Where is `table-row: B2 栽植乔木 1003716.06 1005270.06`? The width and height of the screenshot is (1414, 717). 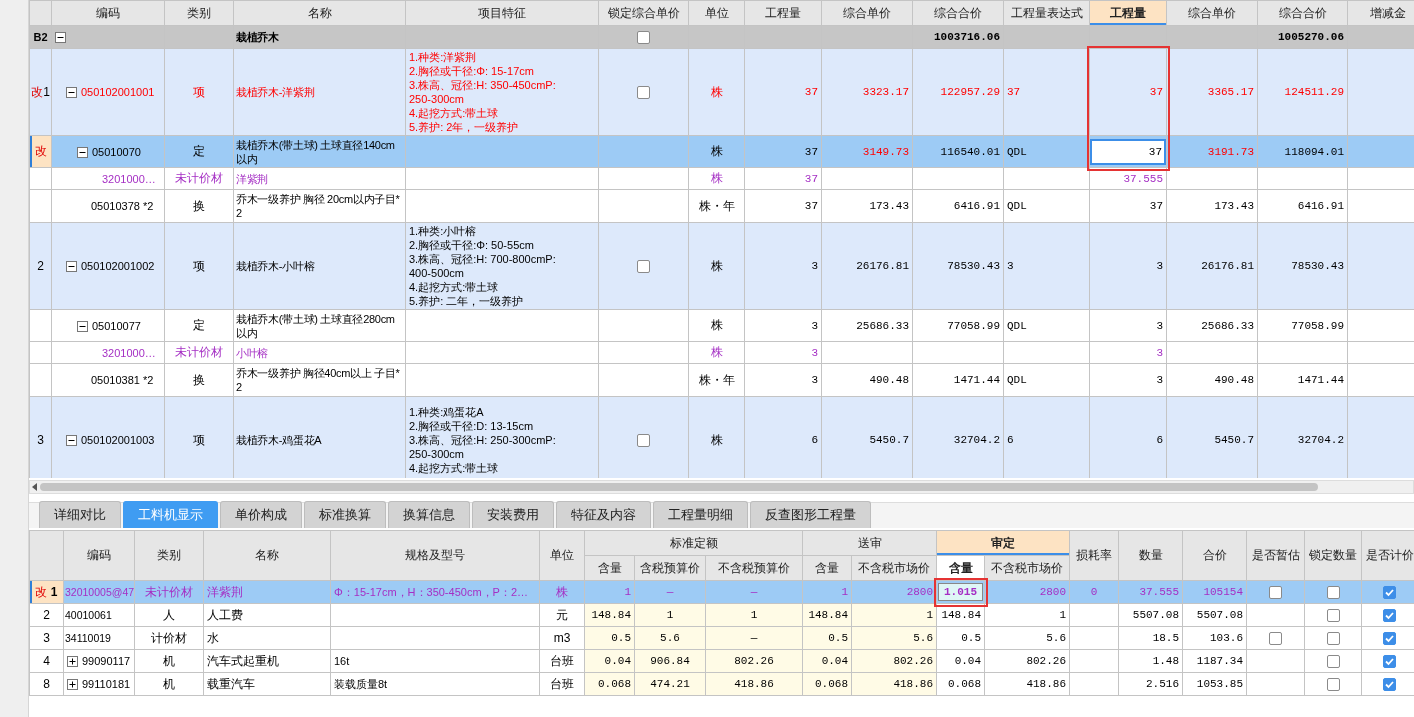 table-row: B2 栽植乔木 1003716.06 1005270.06 is located at coordinates (721, 37).